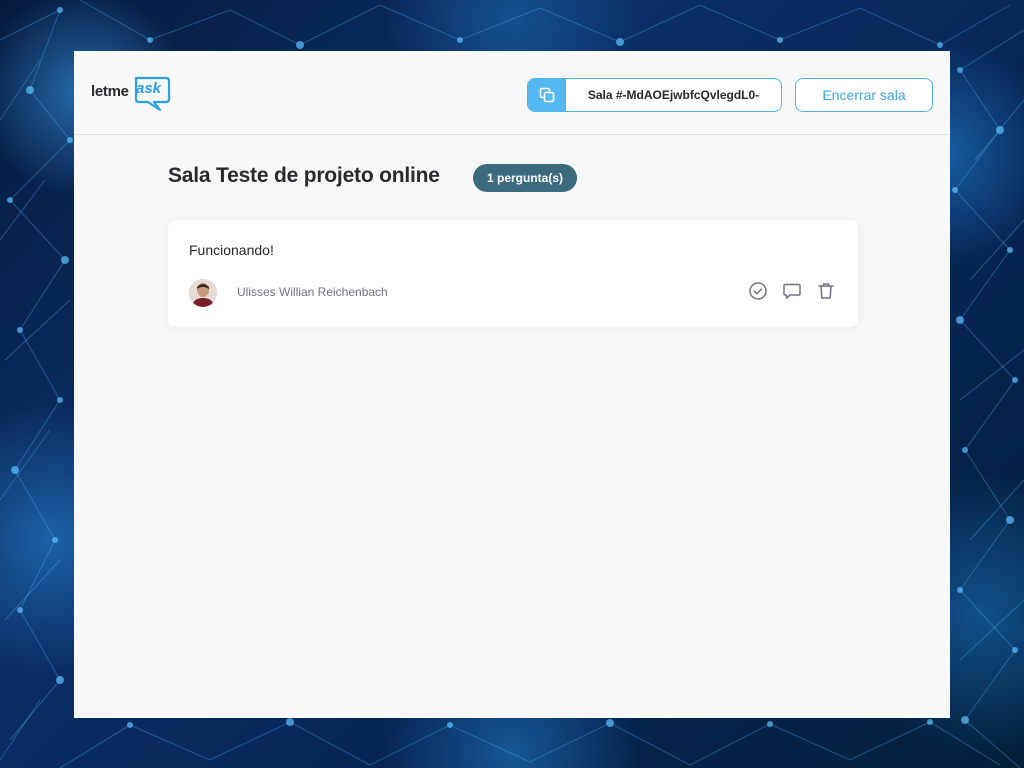  I want to click on answer-icon, so click(792, 291).